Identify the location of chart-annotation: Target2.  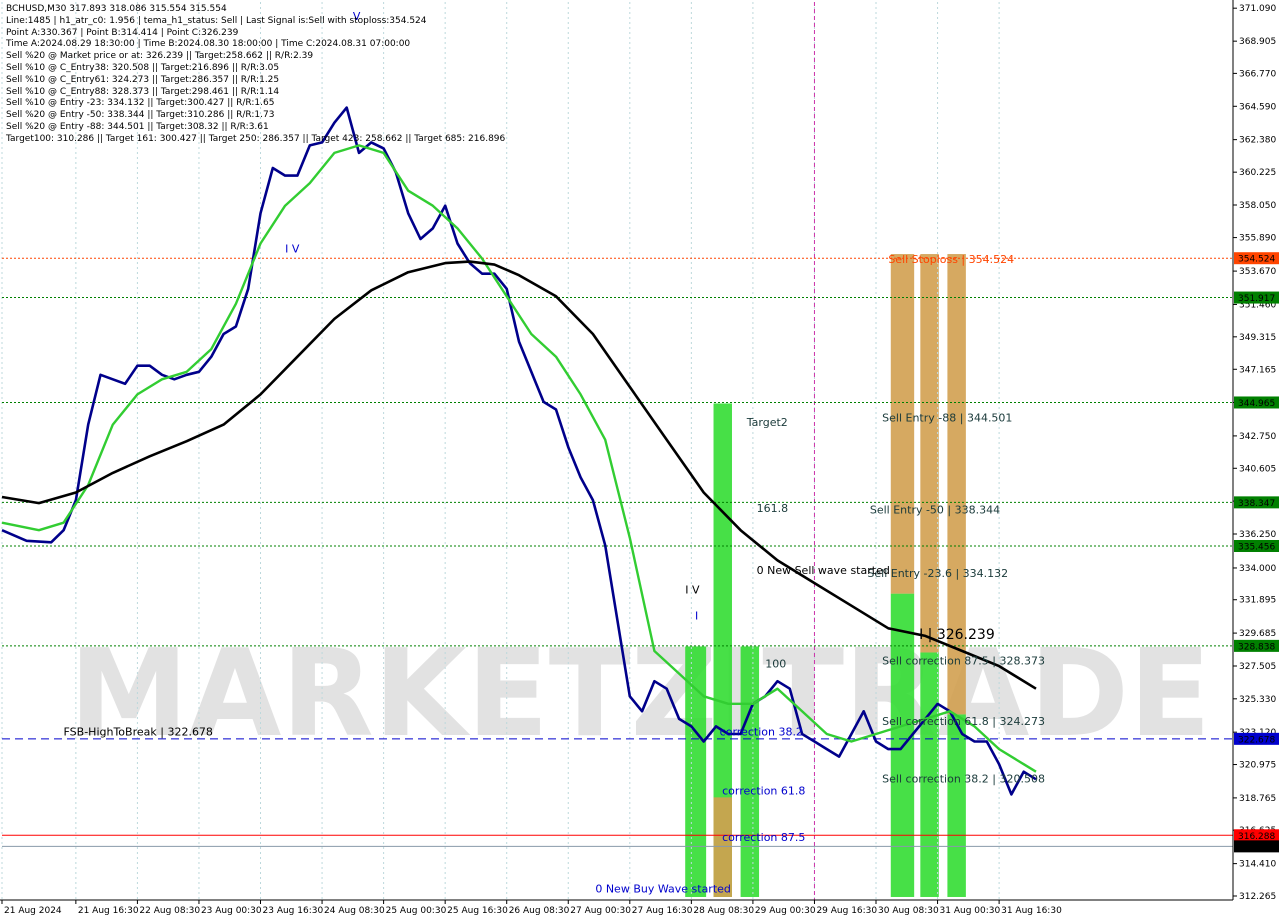
(767, 422).